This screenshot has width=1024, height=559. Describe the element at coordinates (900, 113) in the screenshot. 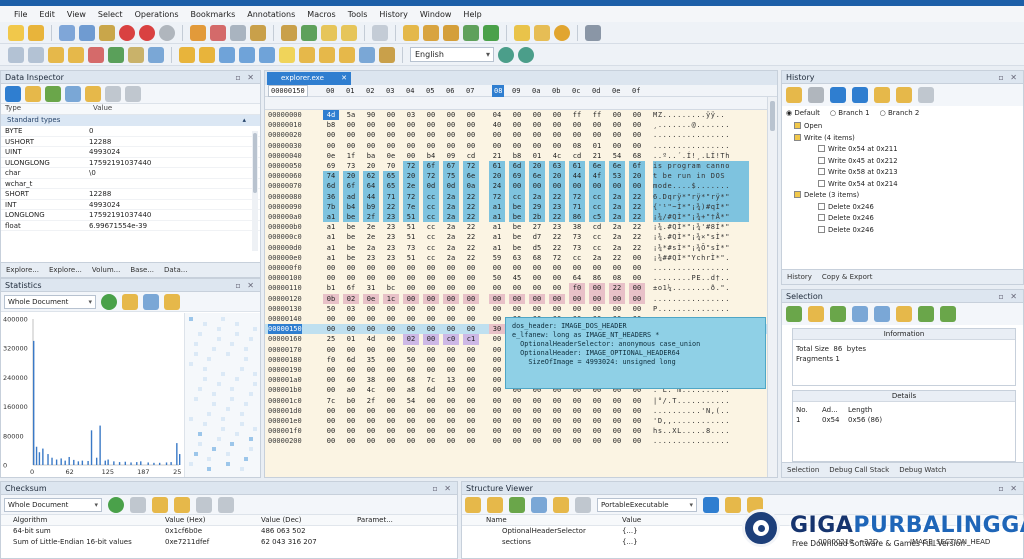

I see `branch-radio: ○ Branch 2` at that location.